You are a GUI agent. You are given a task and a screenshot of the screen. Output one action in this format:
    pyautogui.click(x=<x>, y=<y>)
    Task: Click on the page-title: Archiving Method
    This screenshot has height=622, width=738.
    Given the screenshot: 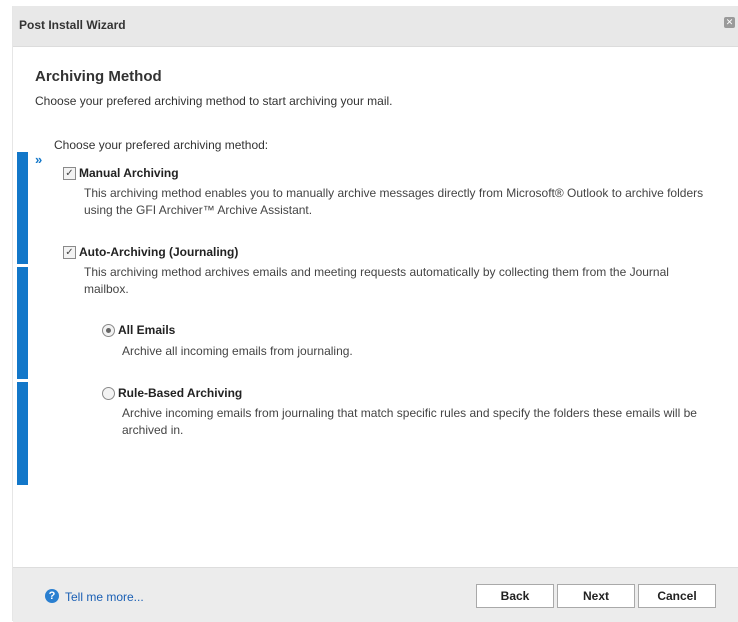 What is the action you would take?
    pyautogui.click(x=98, y=76)
    